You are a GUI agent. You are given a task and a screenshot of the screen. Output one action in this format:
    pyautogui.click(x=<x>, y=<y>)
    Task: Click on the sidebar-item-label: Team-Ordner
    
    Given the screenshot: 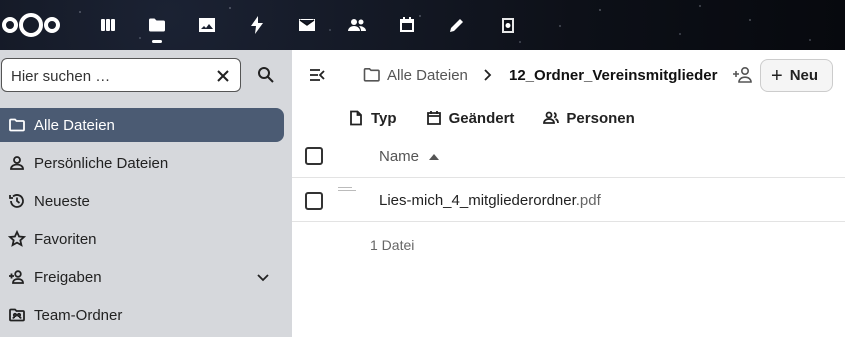 What is the action you would take?
    pyautogui.click(x=78, y=315)
    